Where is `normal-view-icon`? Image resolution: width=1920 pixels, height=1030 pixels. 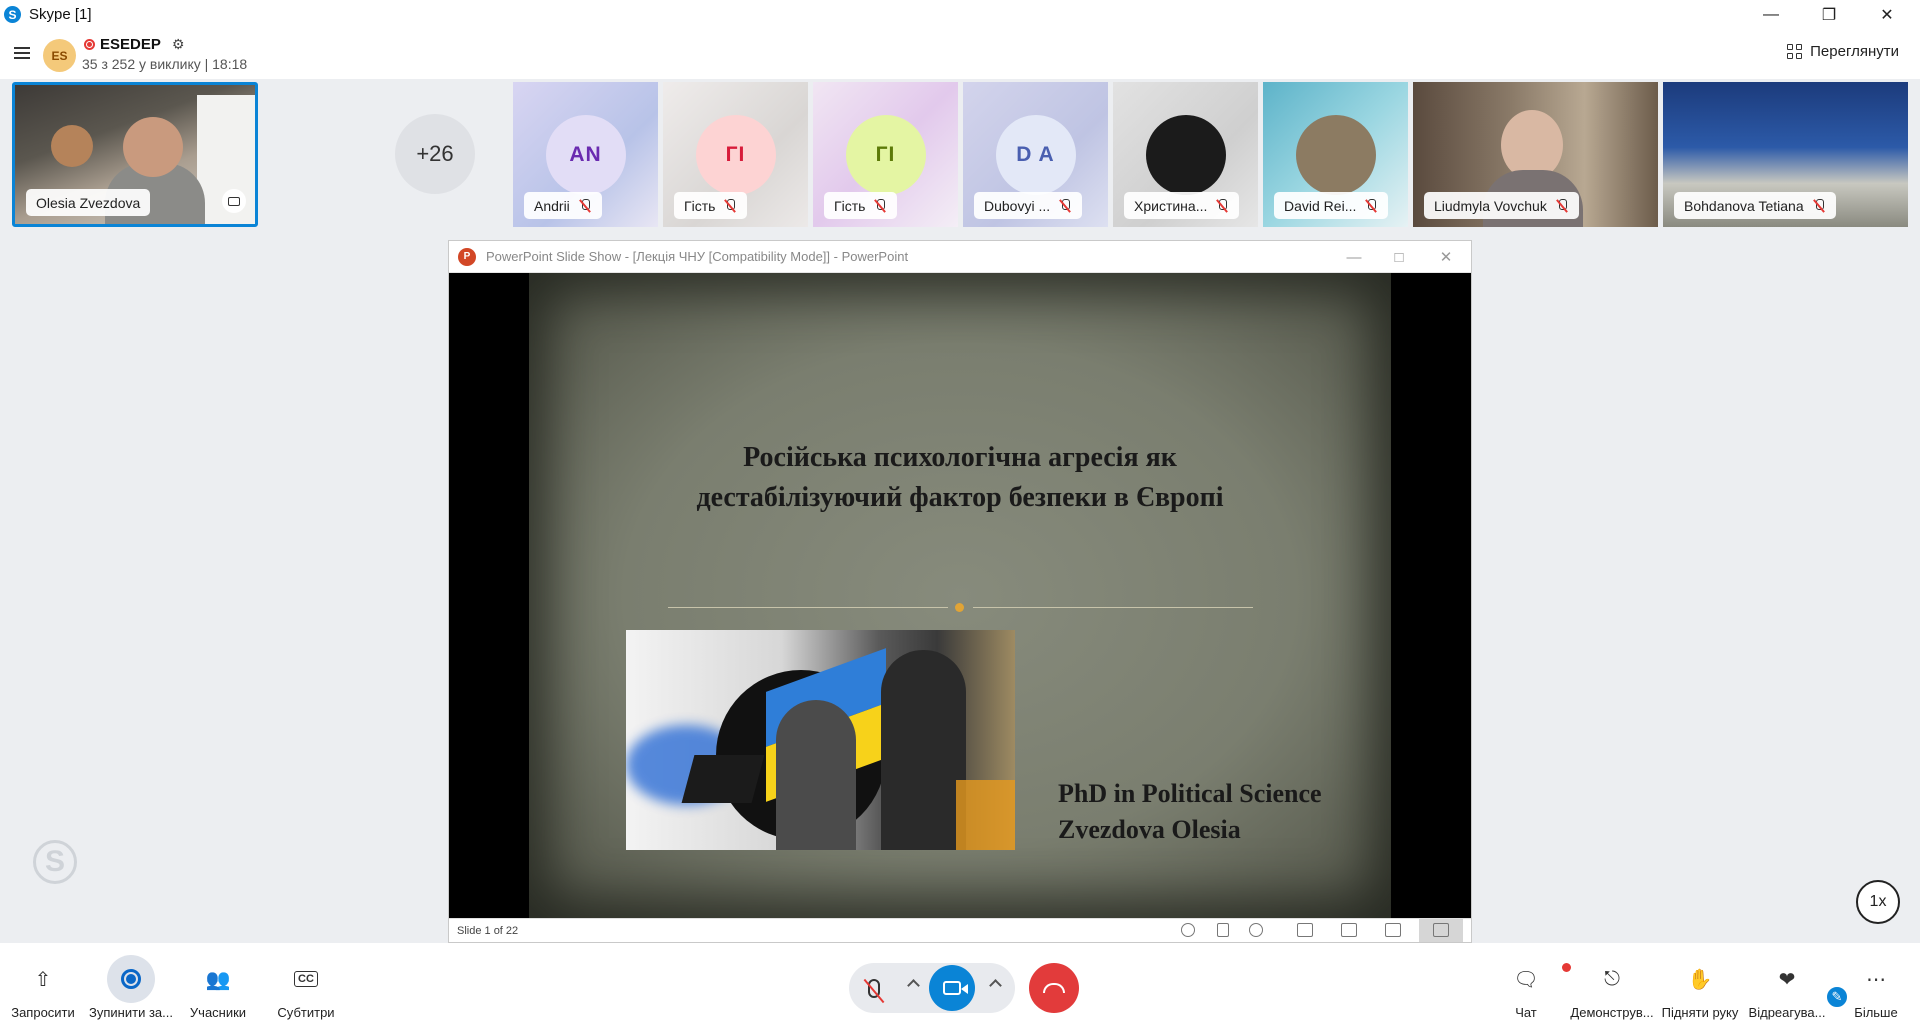
normal-view-icon is located at coordinates (1305, 930).